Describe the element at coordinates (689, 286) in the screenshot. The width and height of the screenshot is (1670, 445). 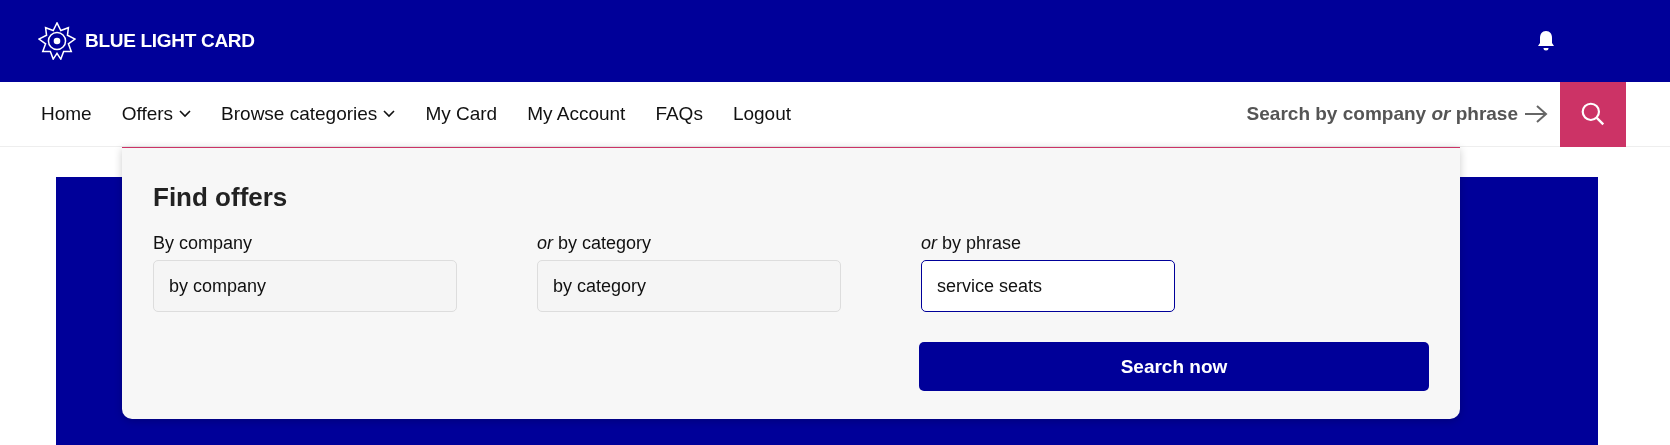
I see `input-field: by category` at that location.